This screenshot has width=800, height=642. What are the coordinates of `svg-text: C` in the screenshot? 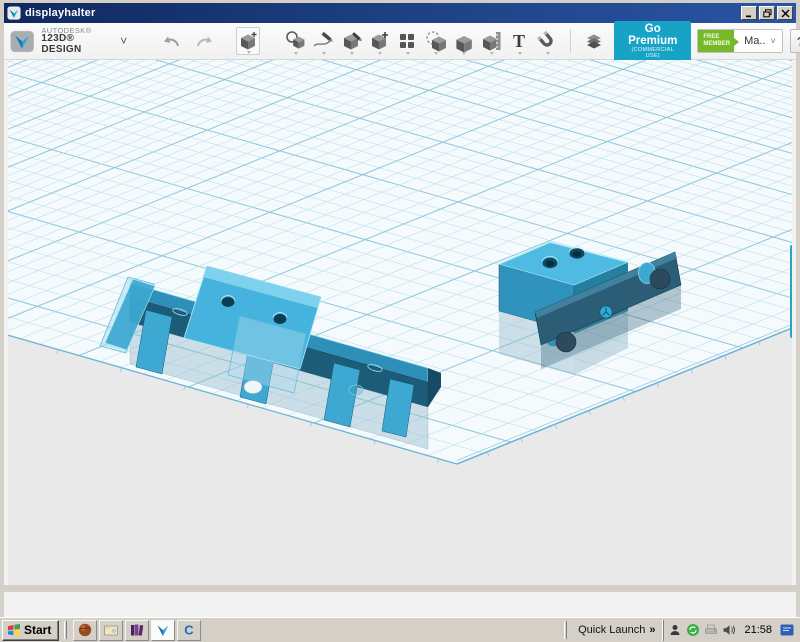 It's located at (190, 630).